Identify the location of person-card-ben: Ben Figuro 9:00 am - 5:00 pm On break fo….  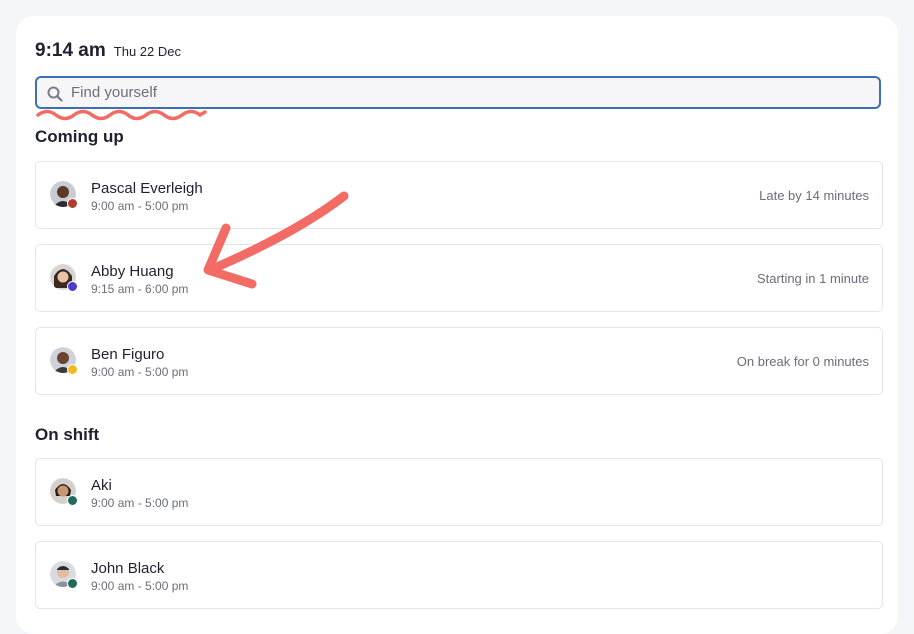
(459, 361).